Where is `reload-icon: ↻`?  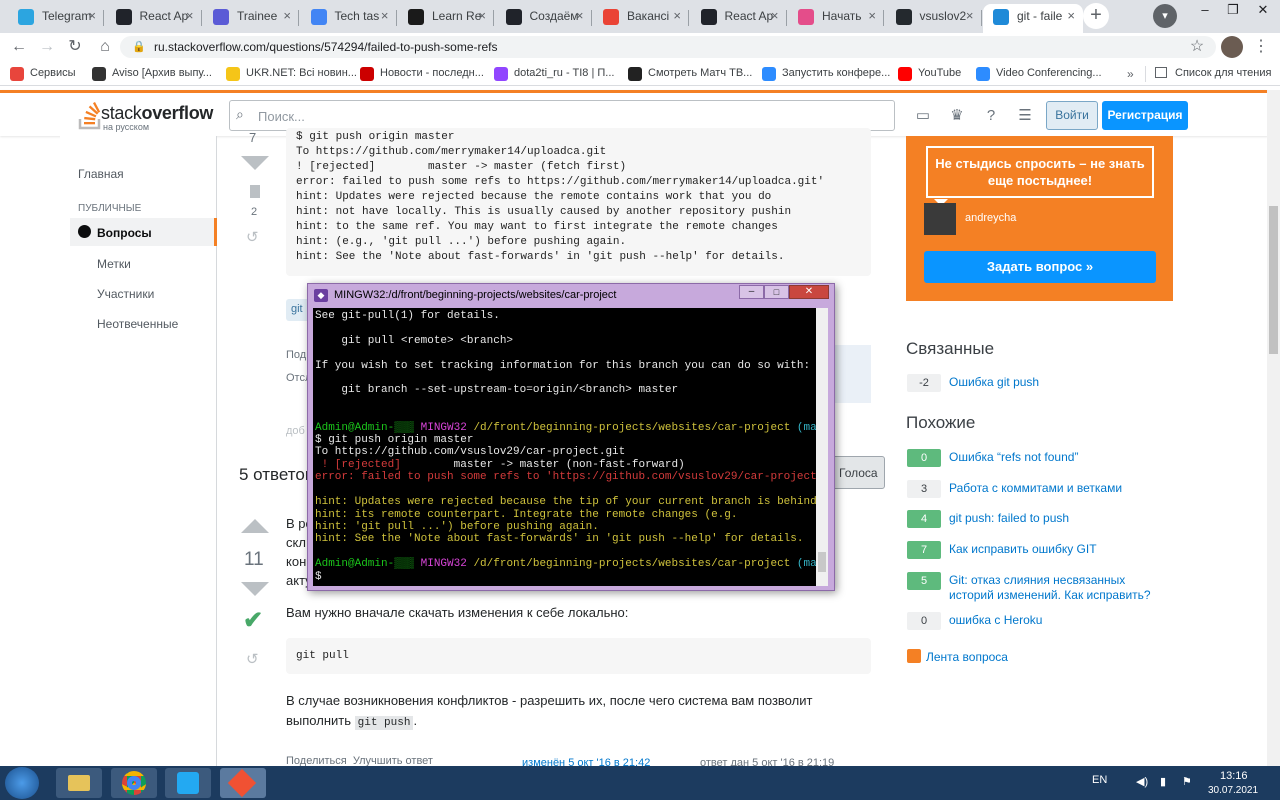
reload-icon: ↻ is located at coordinates (75, 47).